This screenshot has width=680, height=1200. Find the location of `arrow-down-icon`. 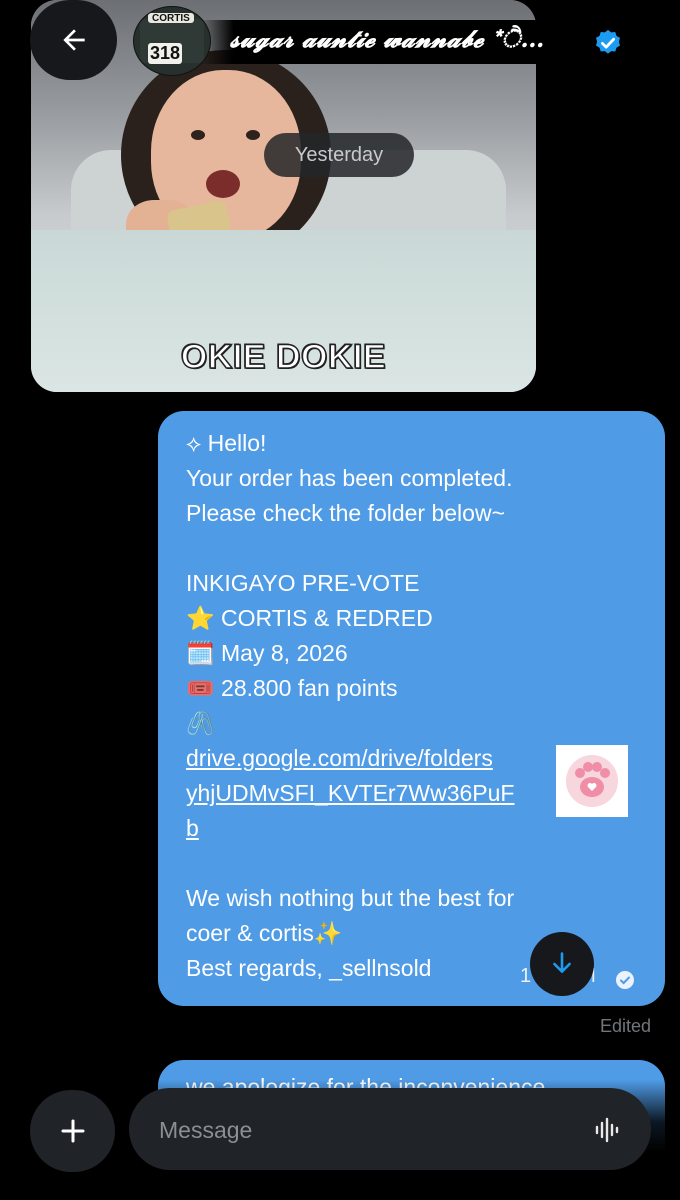

arrow-down-icon is located at coordinates (562, 962).